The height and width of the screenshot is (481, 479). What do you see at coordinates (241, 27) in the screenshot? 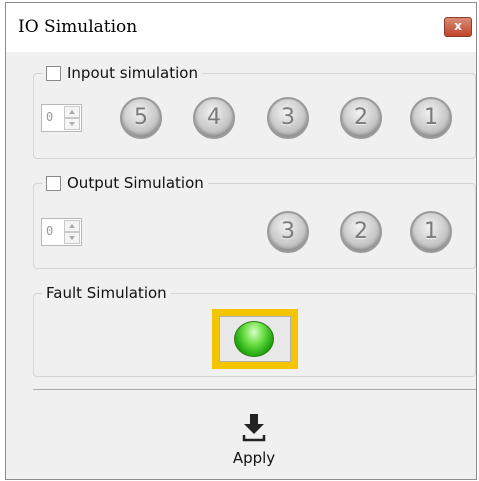
I see `title-bar: IO Simulation x` at bounding box center [241, 27].